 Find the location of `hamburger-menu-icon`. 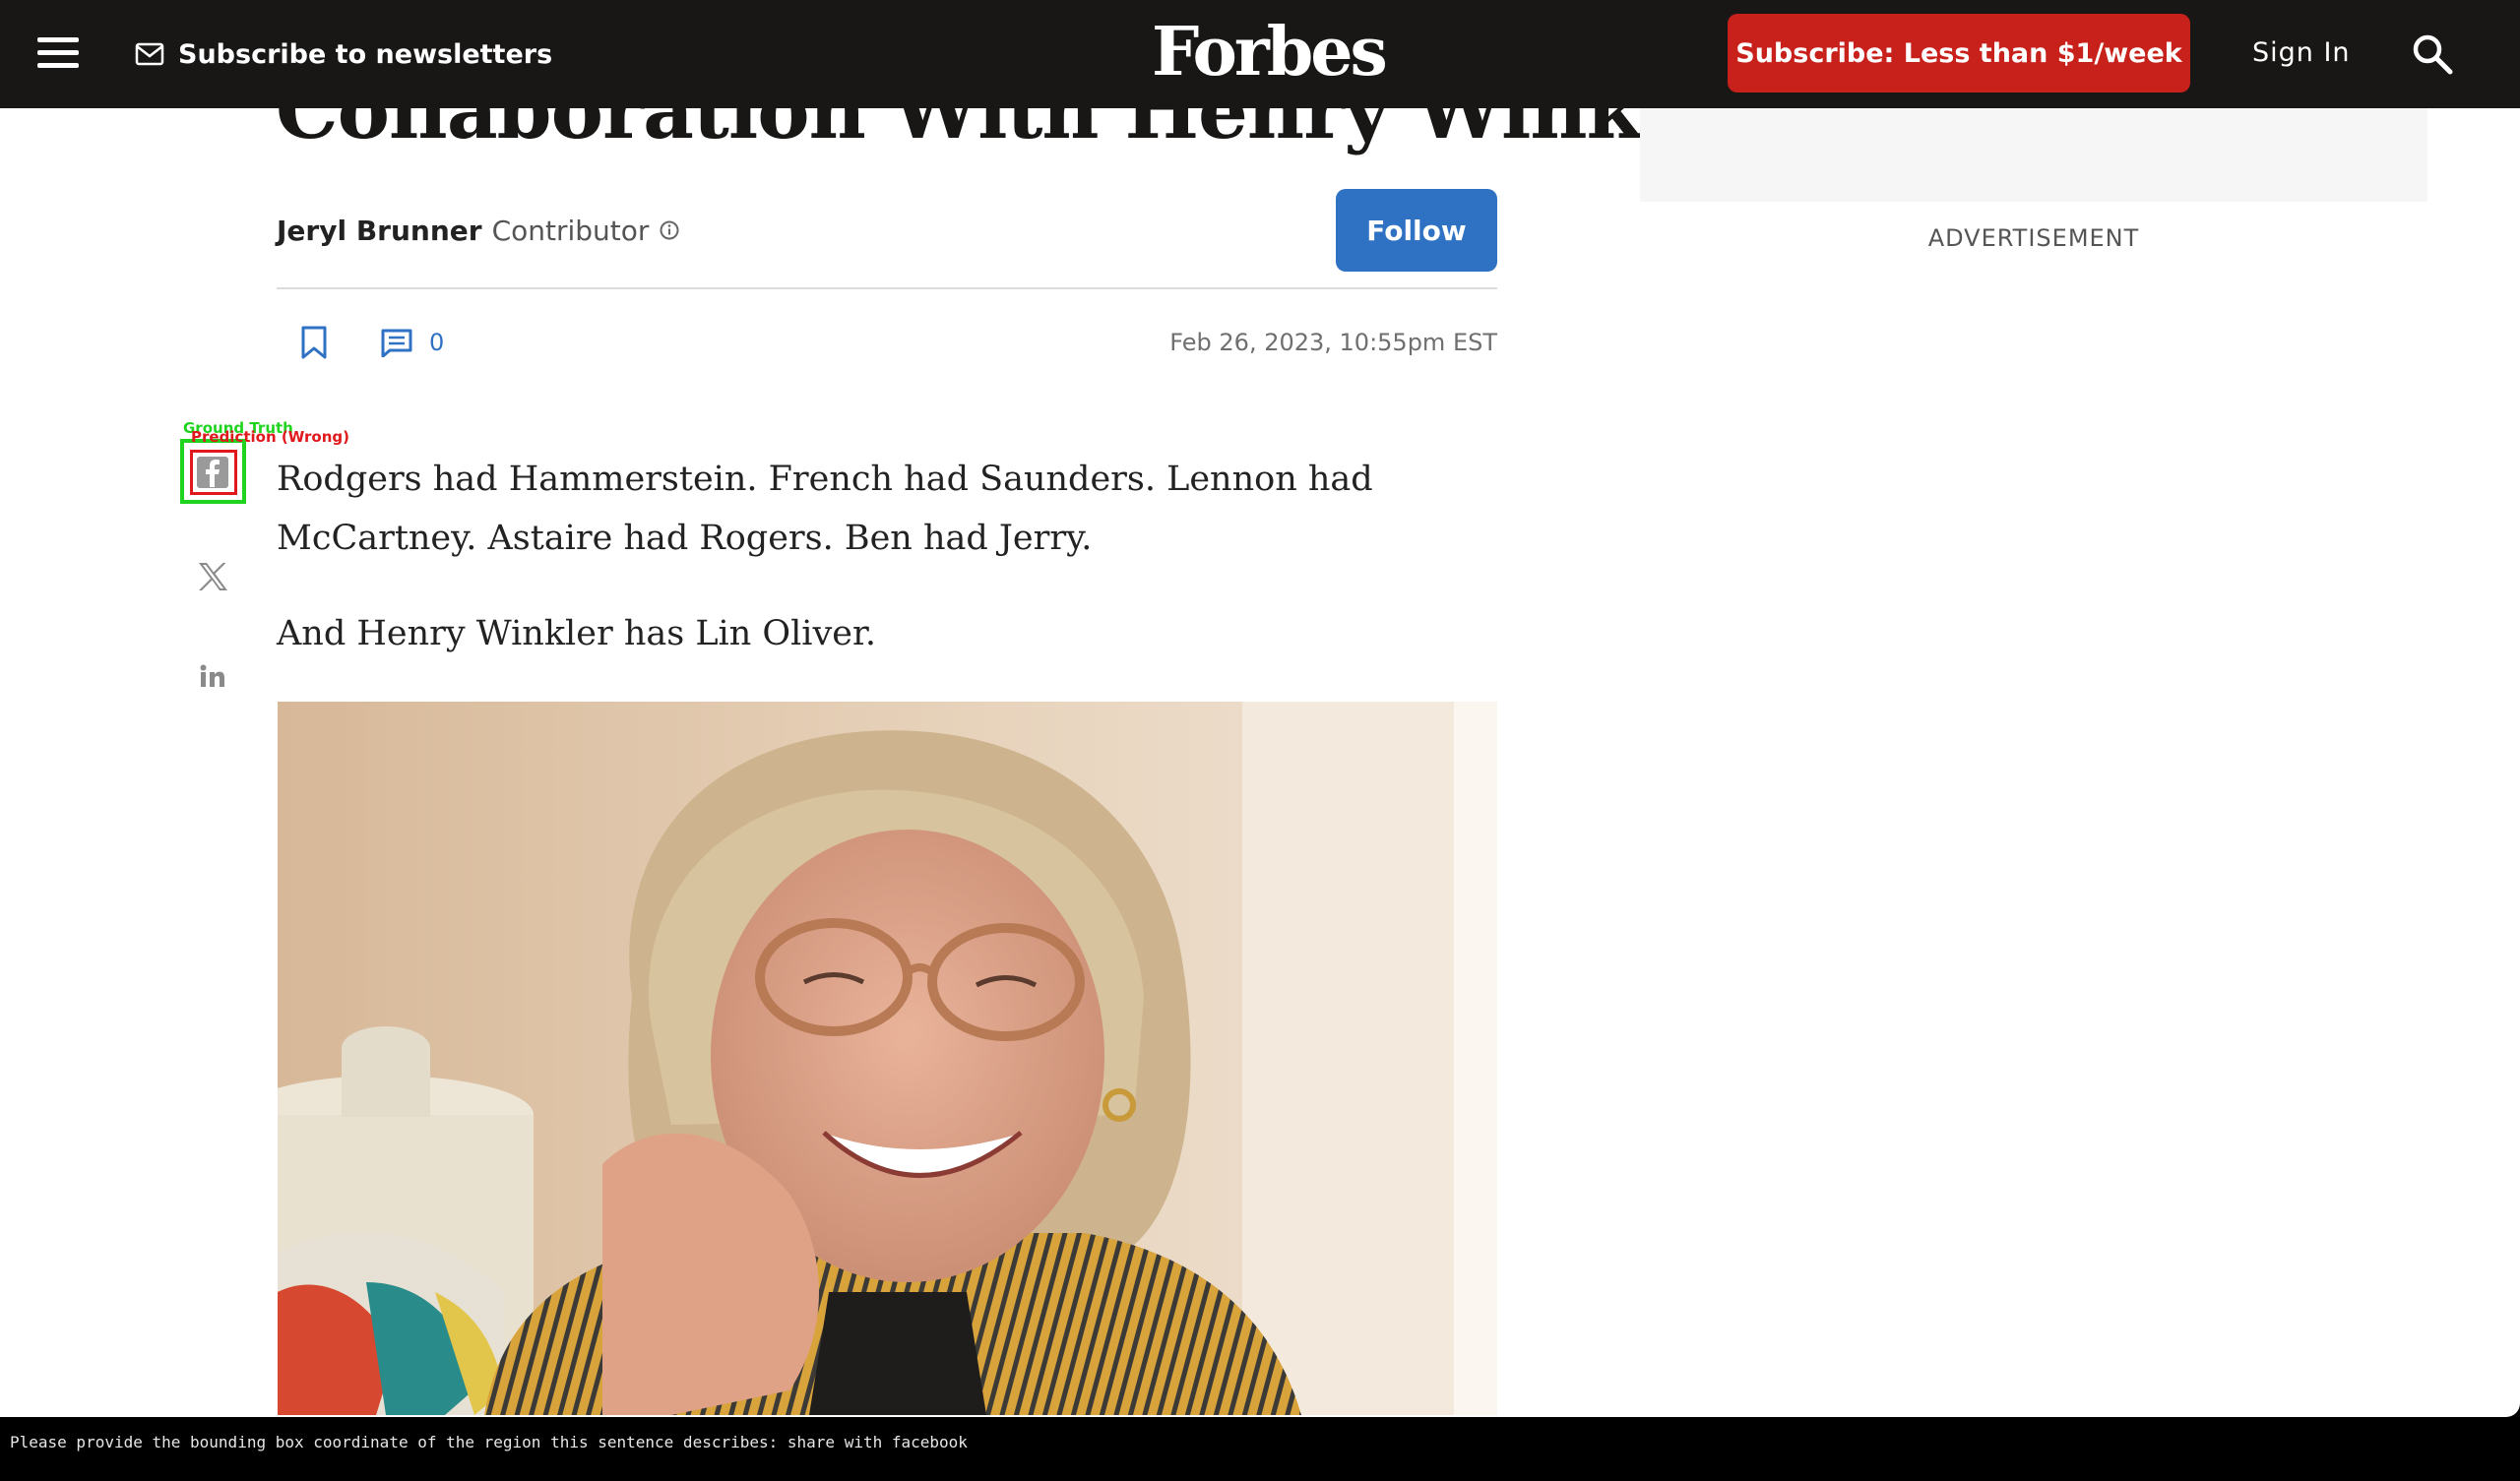

hamburger-menu-icon is located at coordinates (58, 53).